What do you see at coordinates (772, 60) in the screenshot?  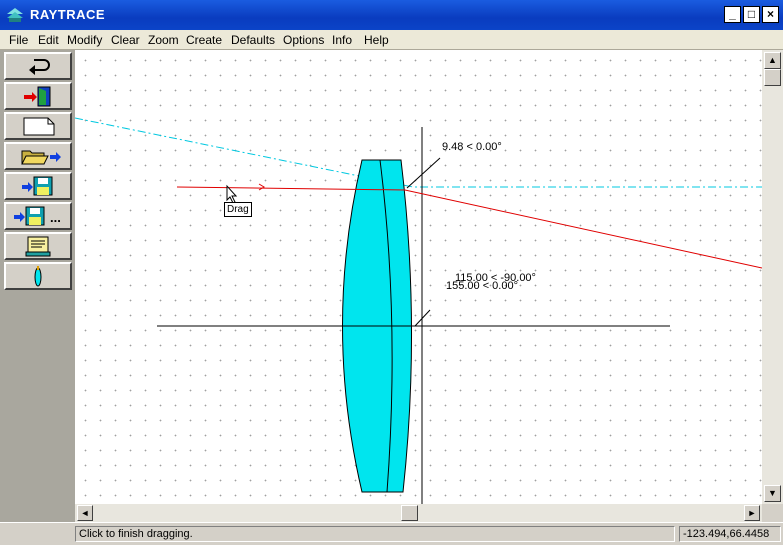 I see `scroll-up-button: ▲` at bounding box center [772, 60].